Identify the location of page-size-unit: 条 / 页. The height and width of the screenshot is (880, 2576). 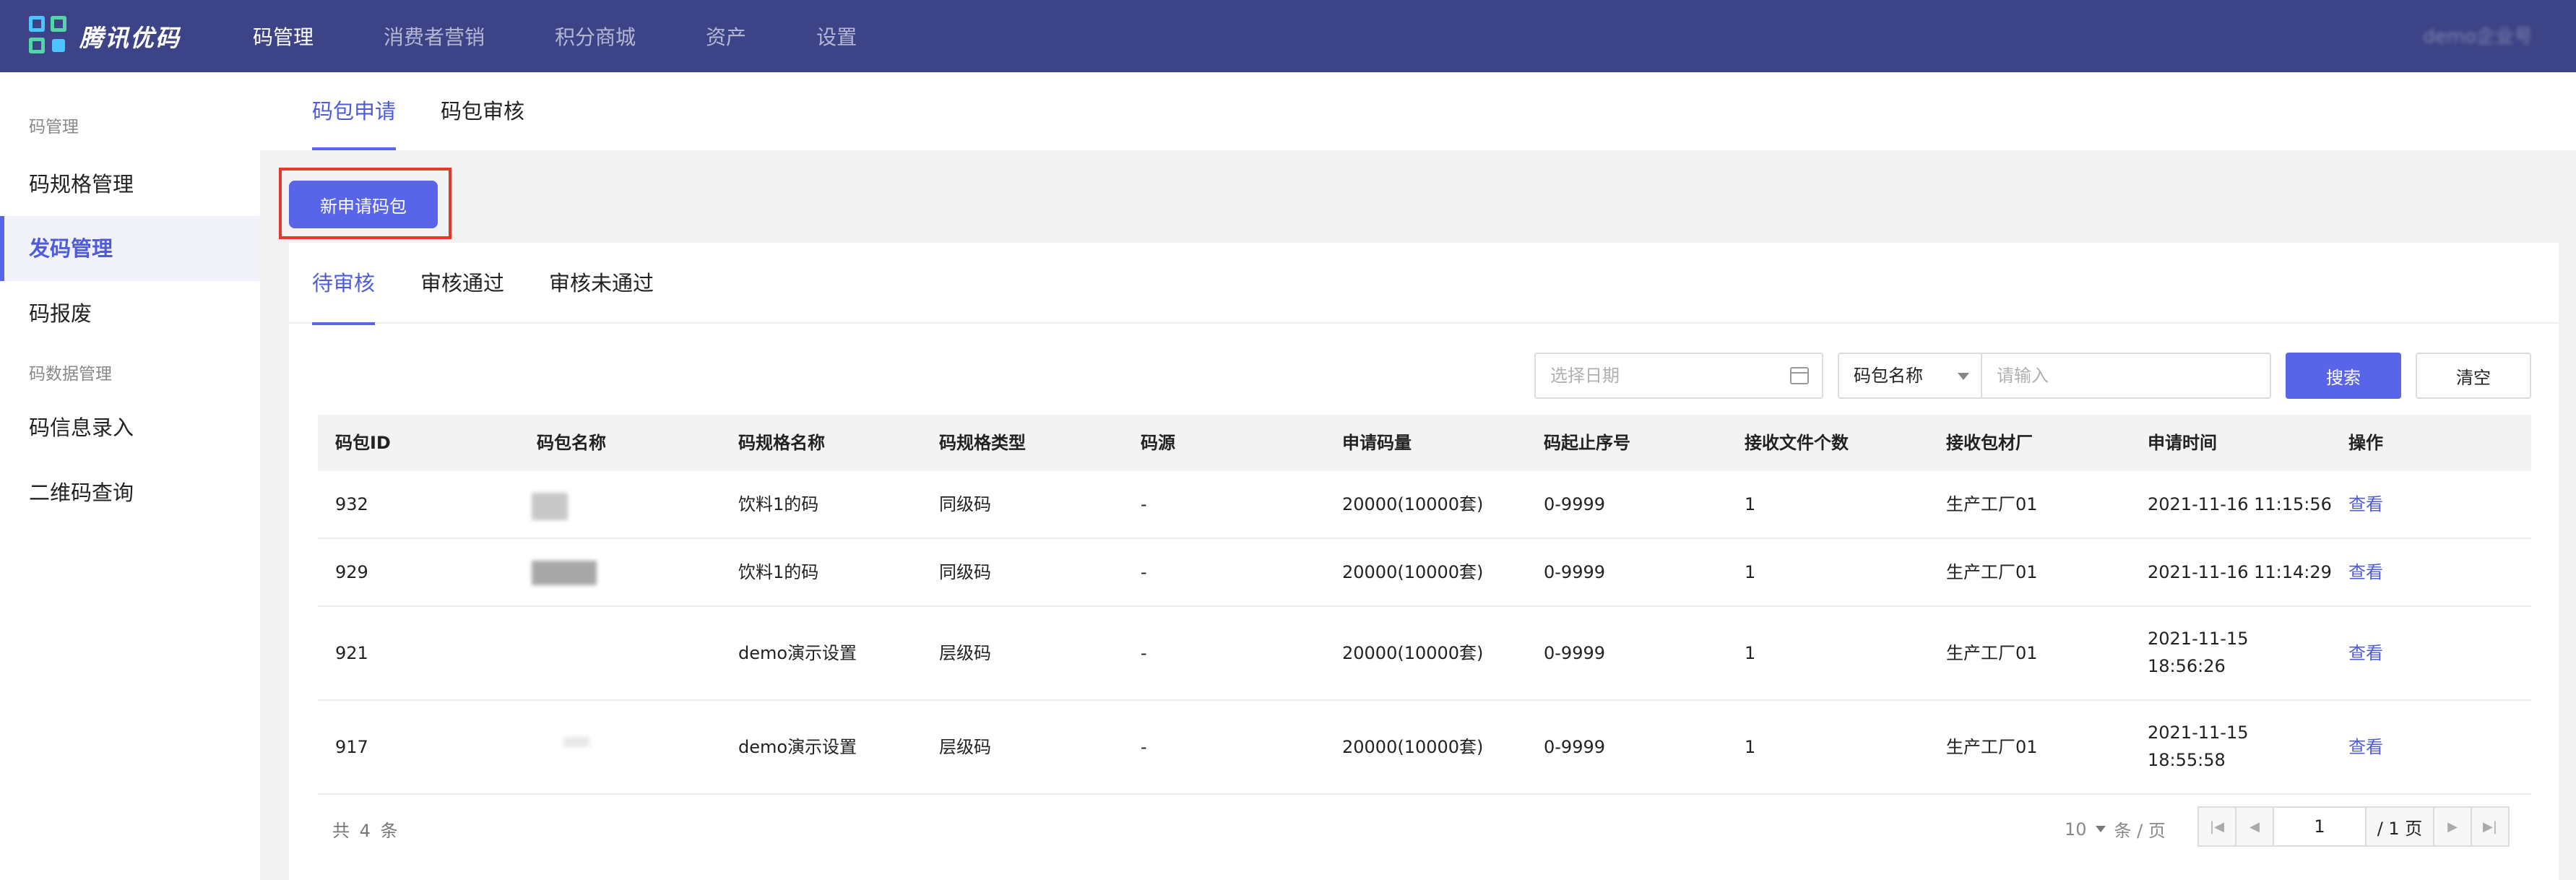
(2140, 831).